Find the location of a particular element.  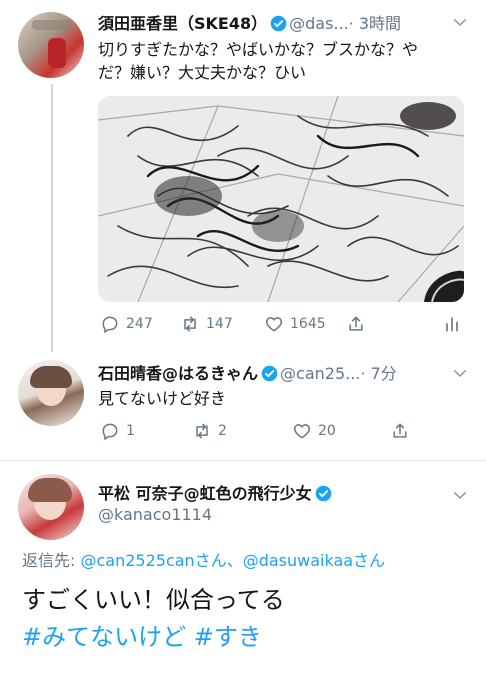

reply-count: 1 is located at coordinates (130, 431).